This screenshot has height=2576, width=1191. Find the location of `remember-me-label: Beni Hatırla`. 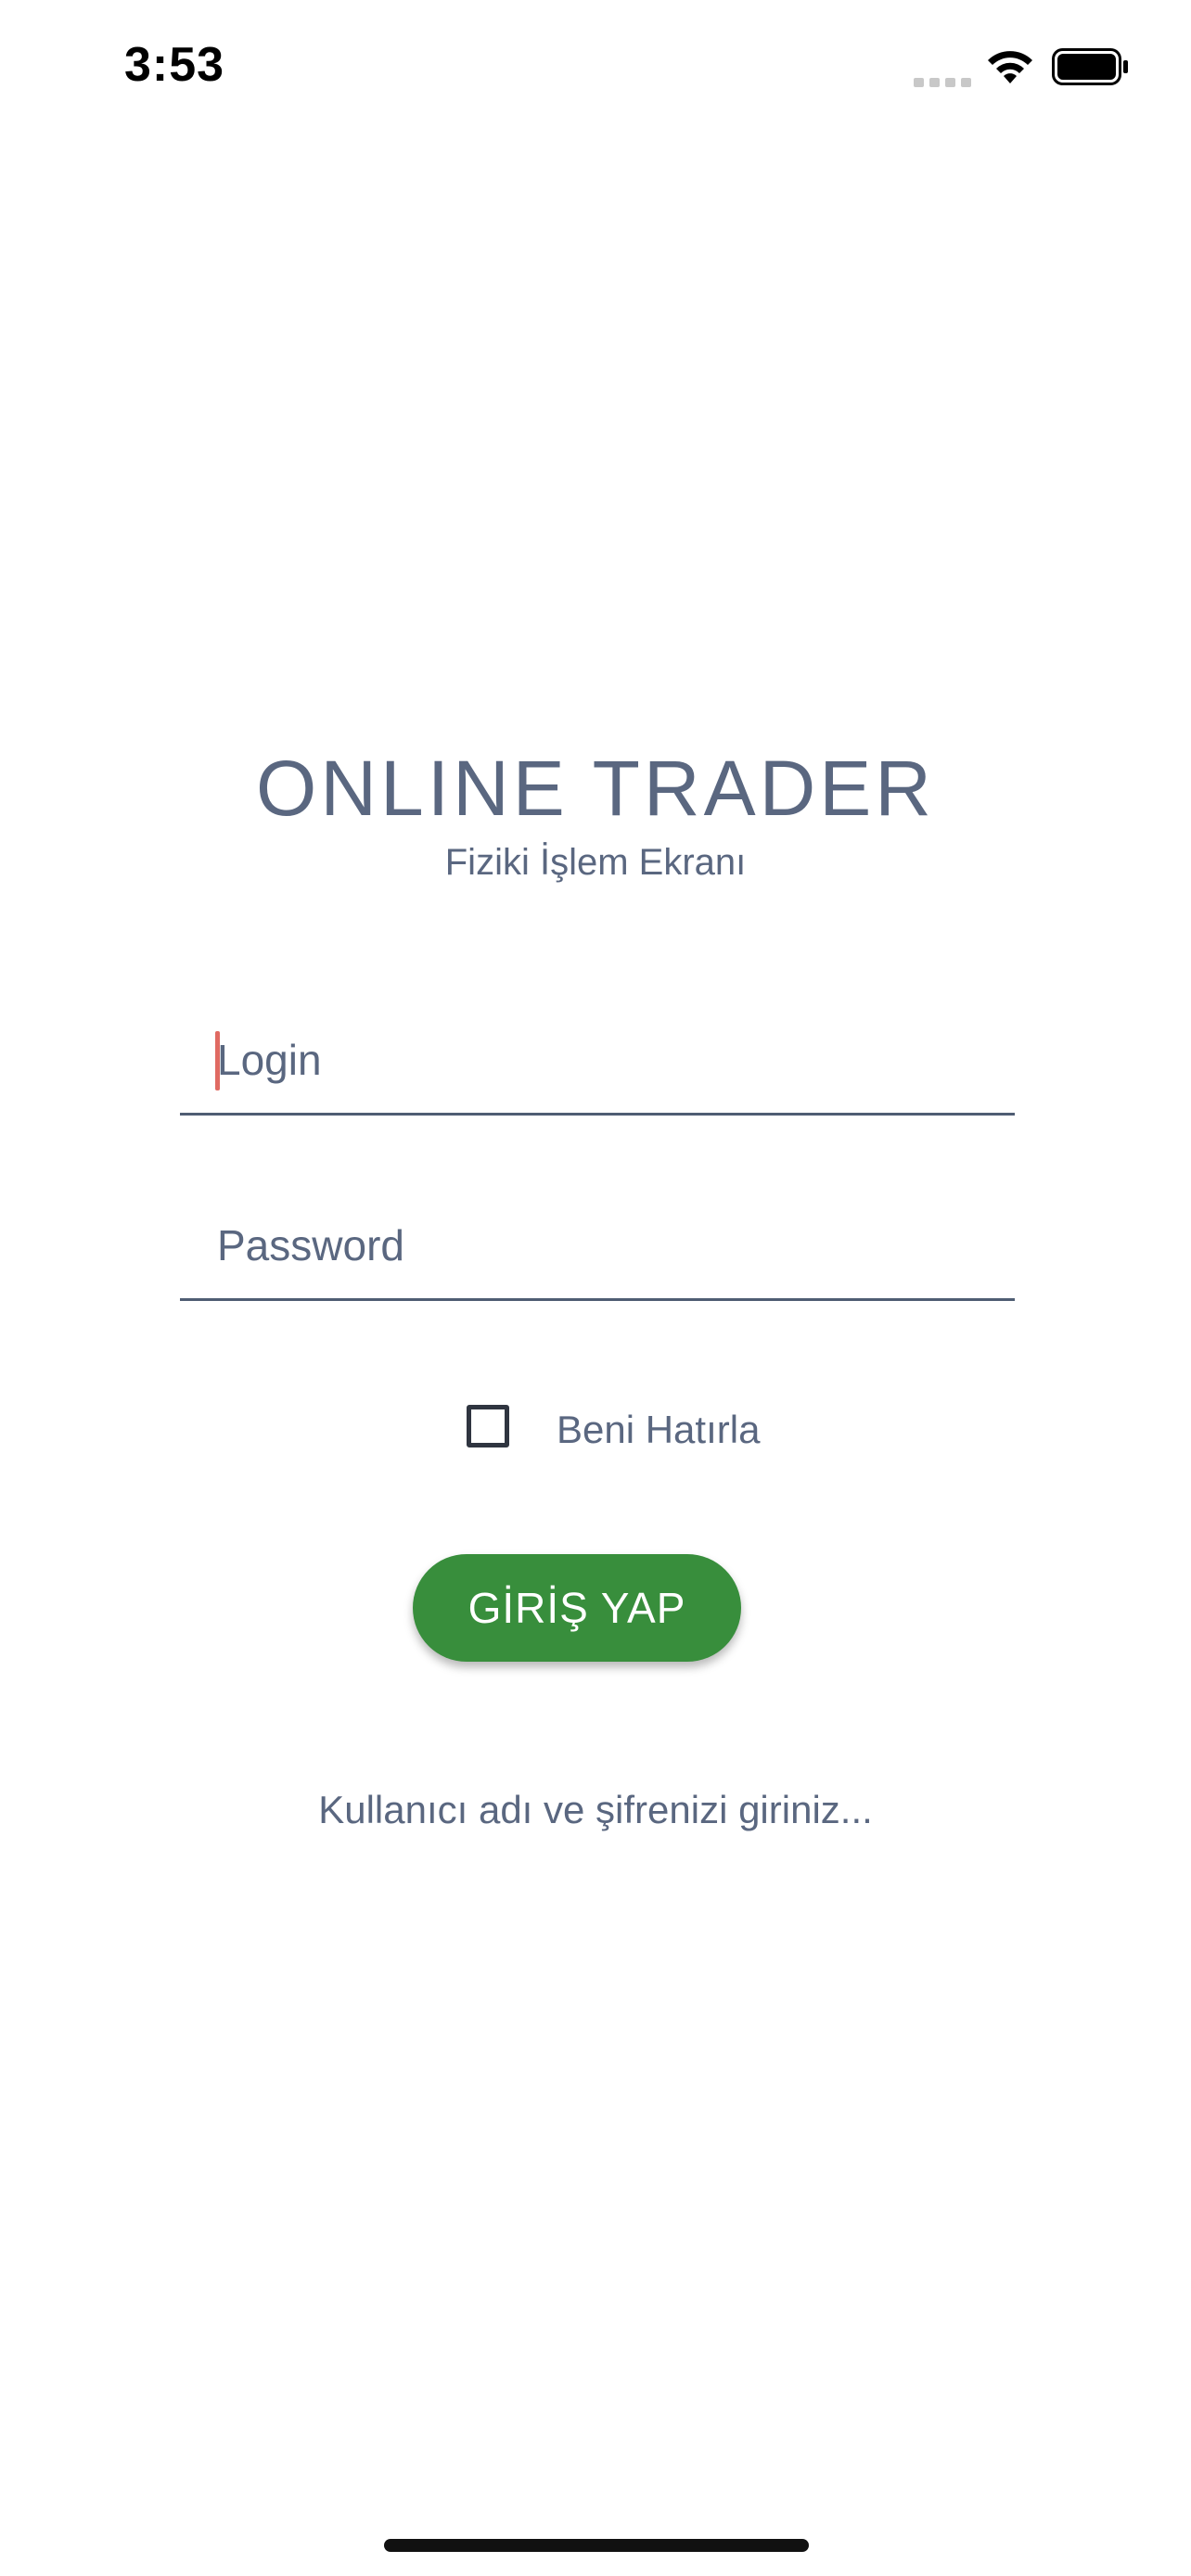

remember-me-label: Beni Hatırla is located at coordinates (658, 1430).